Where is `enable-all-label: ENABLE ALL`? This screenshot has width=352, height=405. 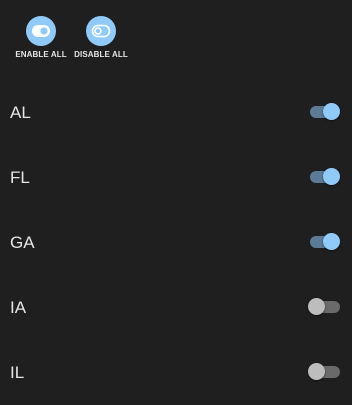 enable-all-label: ENABLE ALL is located at coordinates (41, 54).